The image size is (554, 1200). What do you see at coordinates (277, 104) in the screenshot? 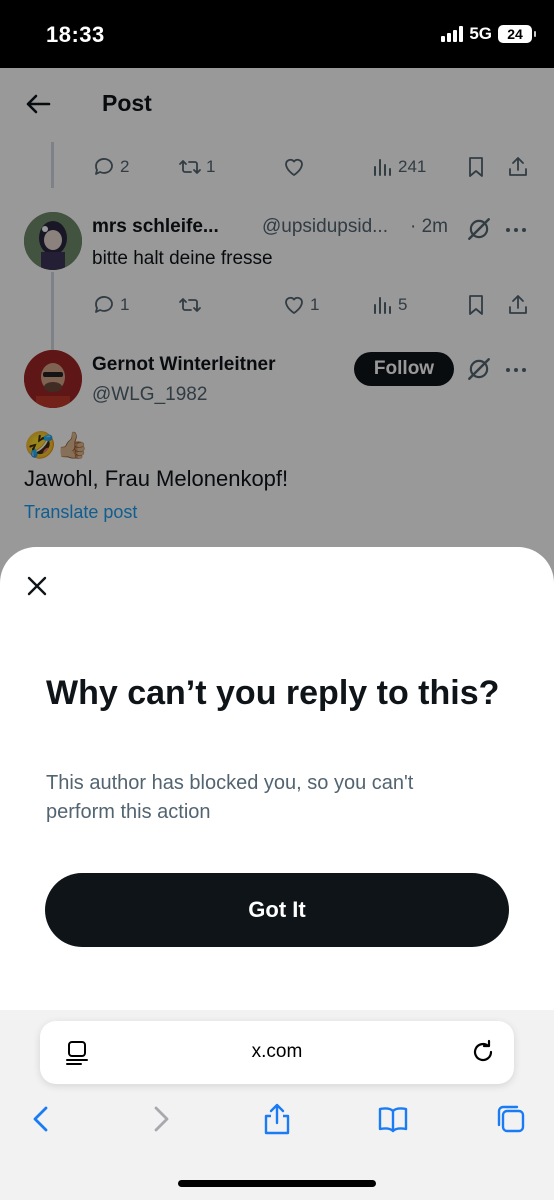
I see `header: Post` at bounding box center [277, 104].